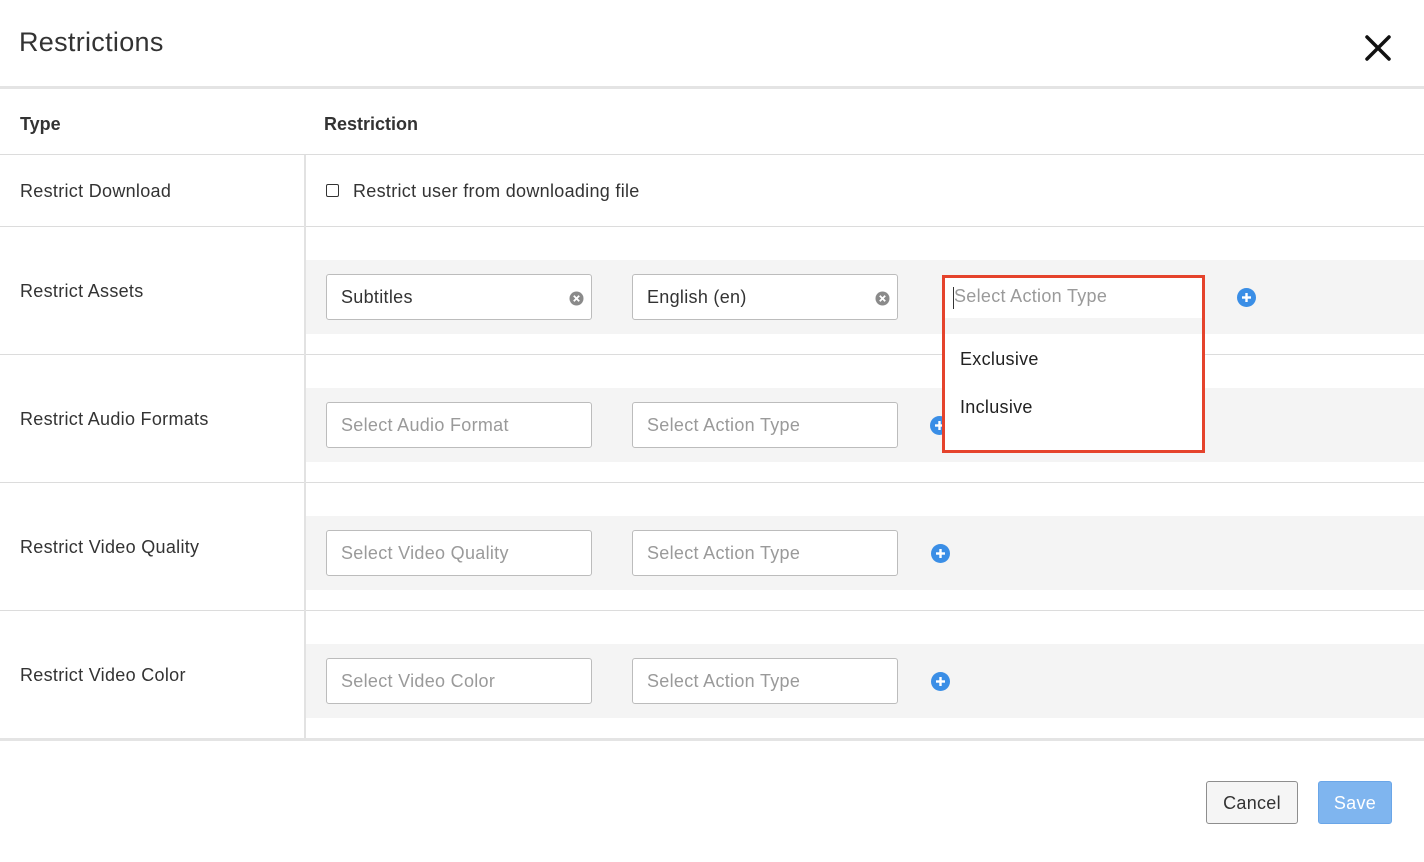 The image size is (1424, 862). I want to click on column-header-restriction: Restriction, so click(371, 124).